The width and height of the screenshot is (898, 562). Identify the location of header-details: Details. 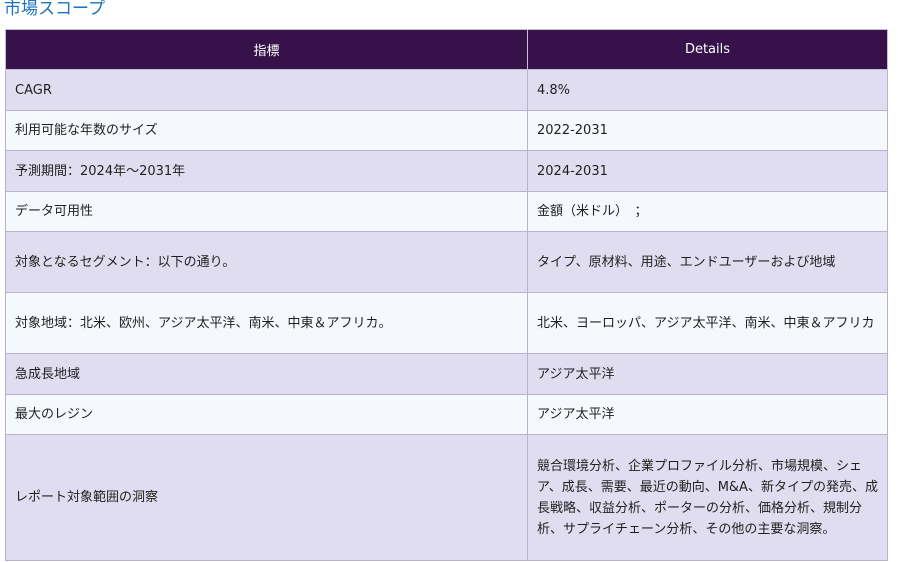
(707, 49).